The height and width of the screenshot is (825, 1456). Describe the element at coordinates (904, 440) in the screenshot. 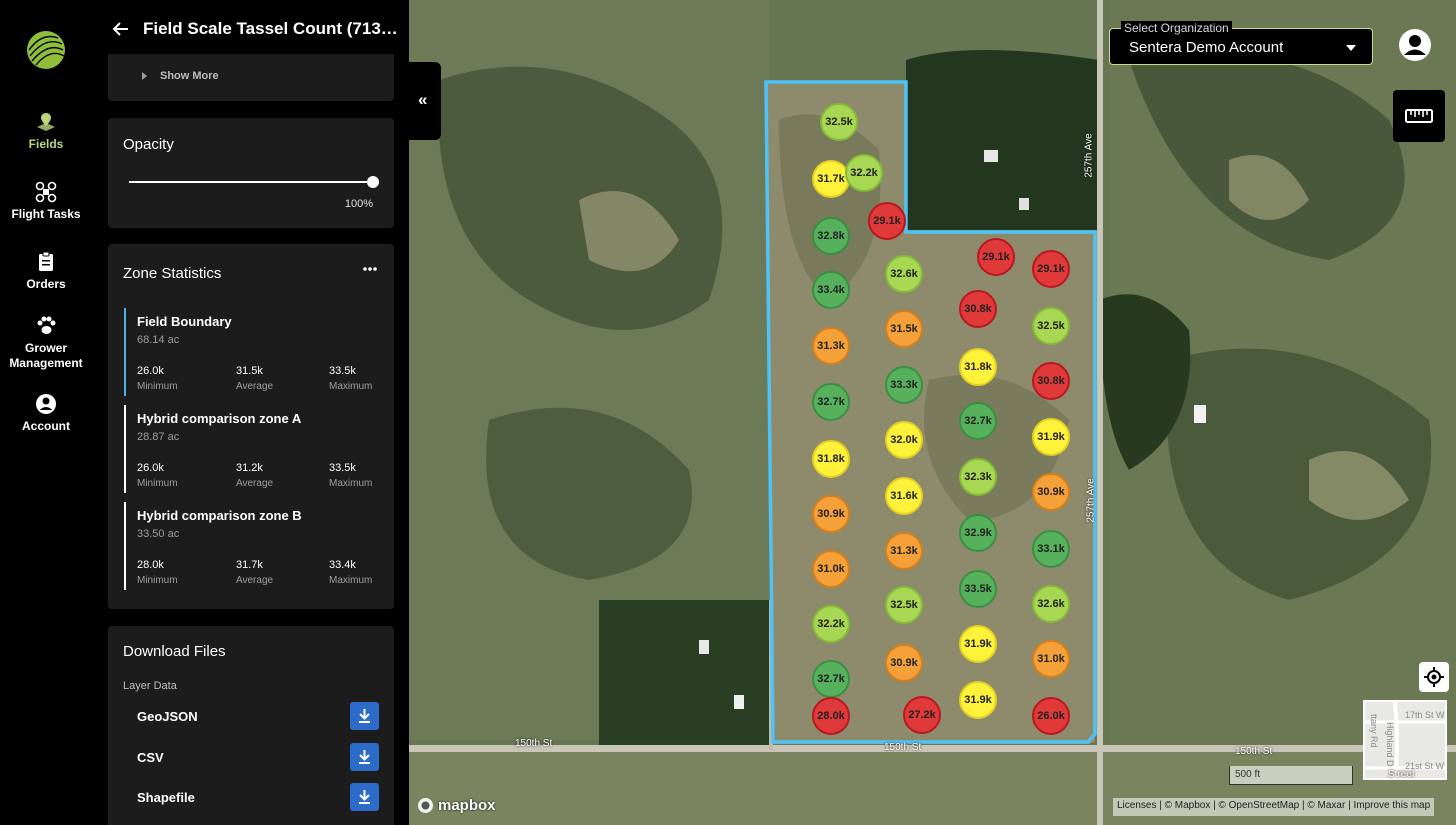

I see `tassel-count-marker: 32.0k` at that location.